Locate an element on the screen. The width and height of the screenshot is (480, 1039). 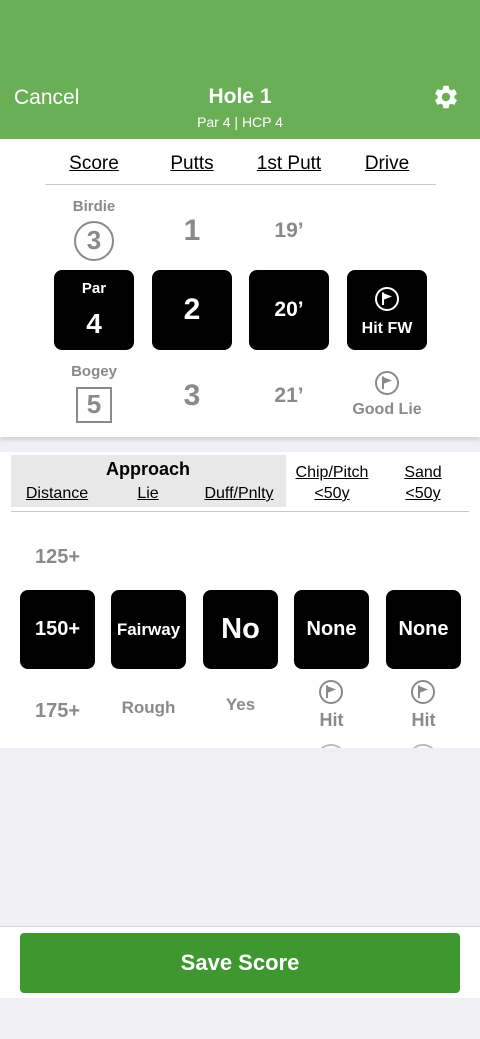
save-score-button: Save Score is located at coordinates (240, 963).